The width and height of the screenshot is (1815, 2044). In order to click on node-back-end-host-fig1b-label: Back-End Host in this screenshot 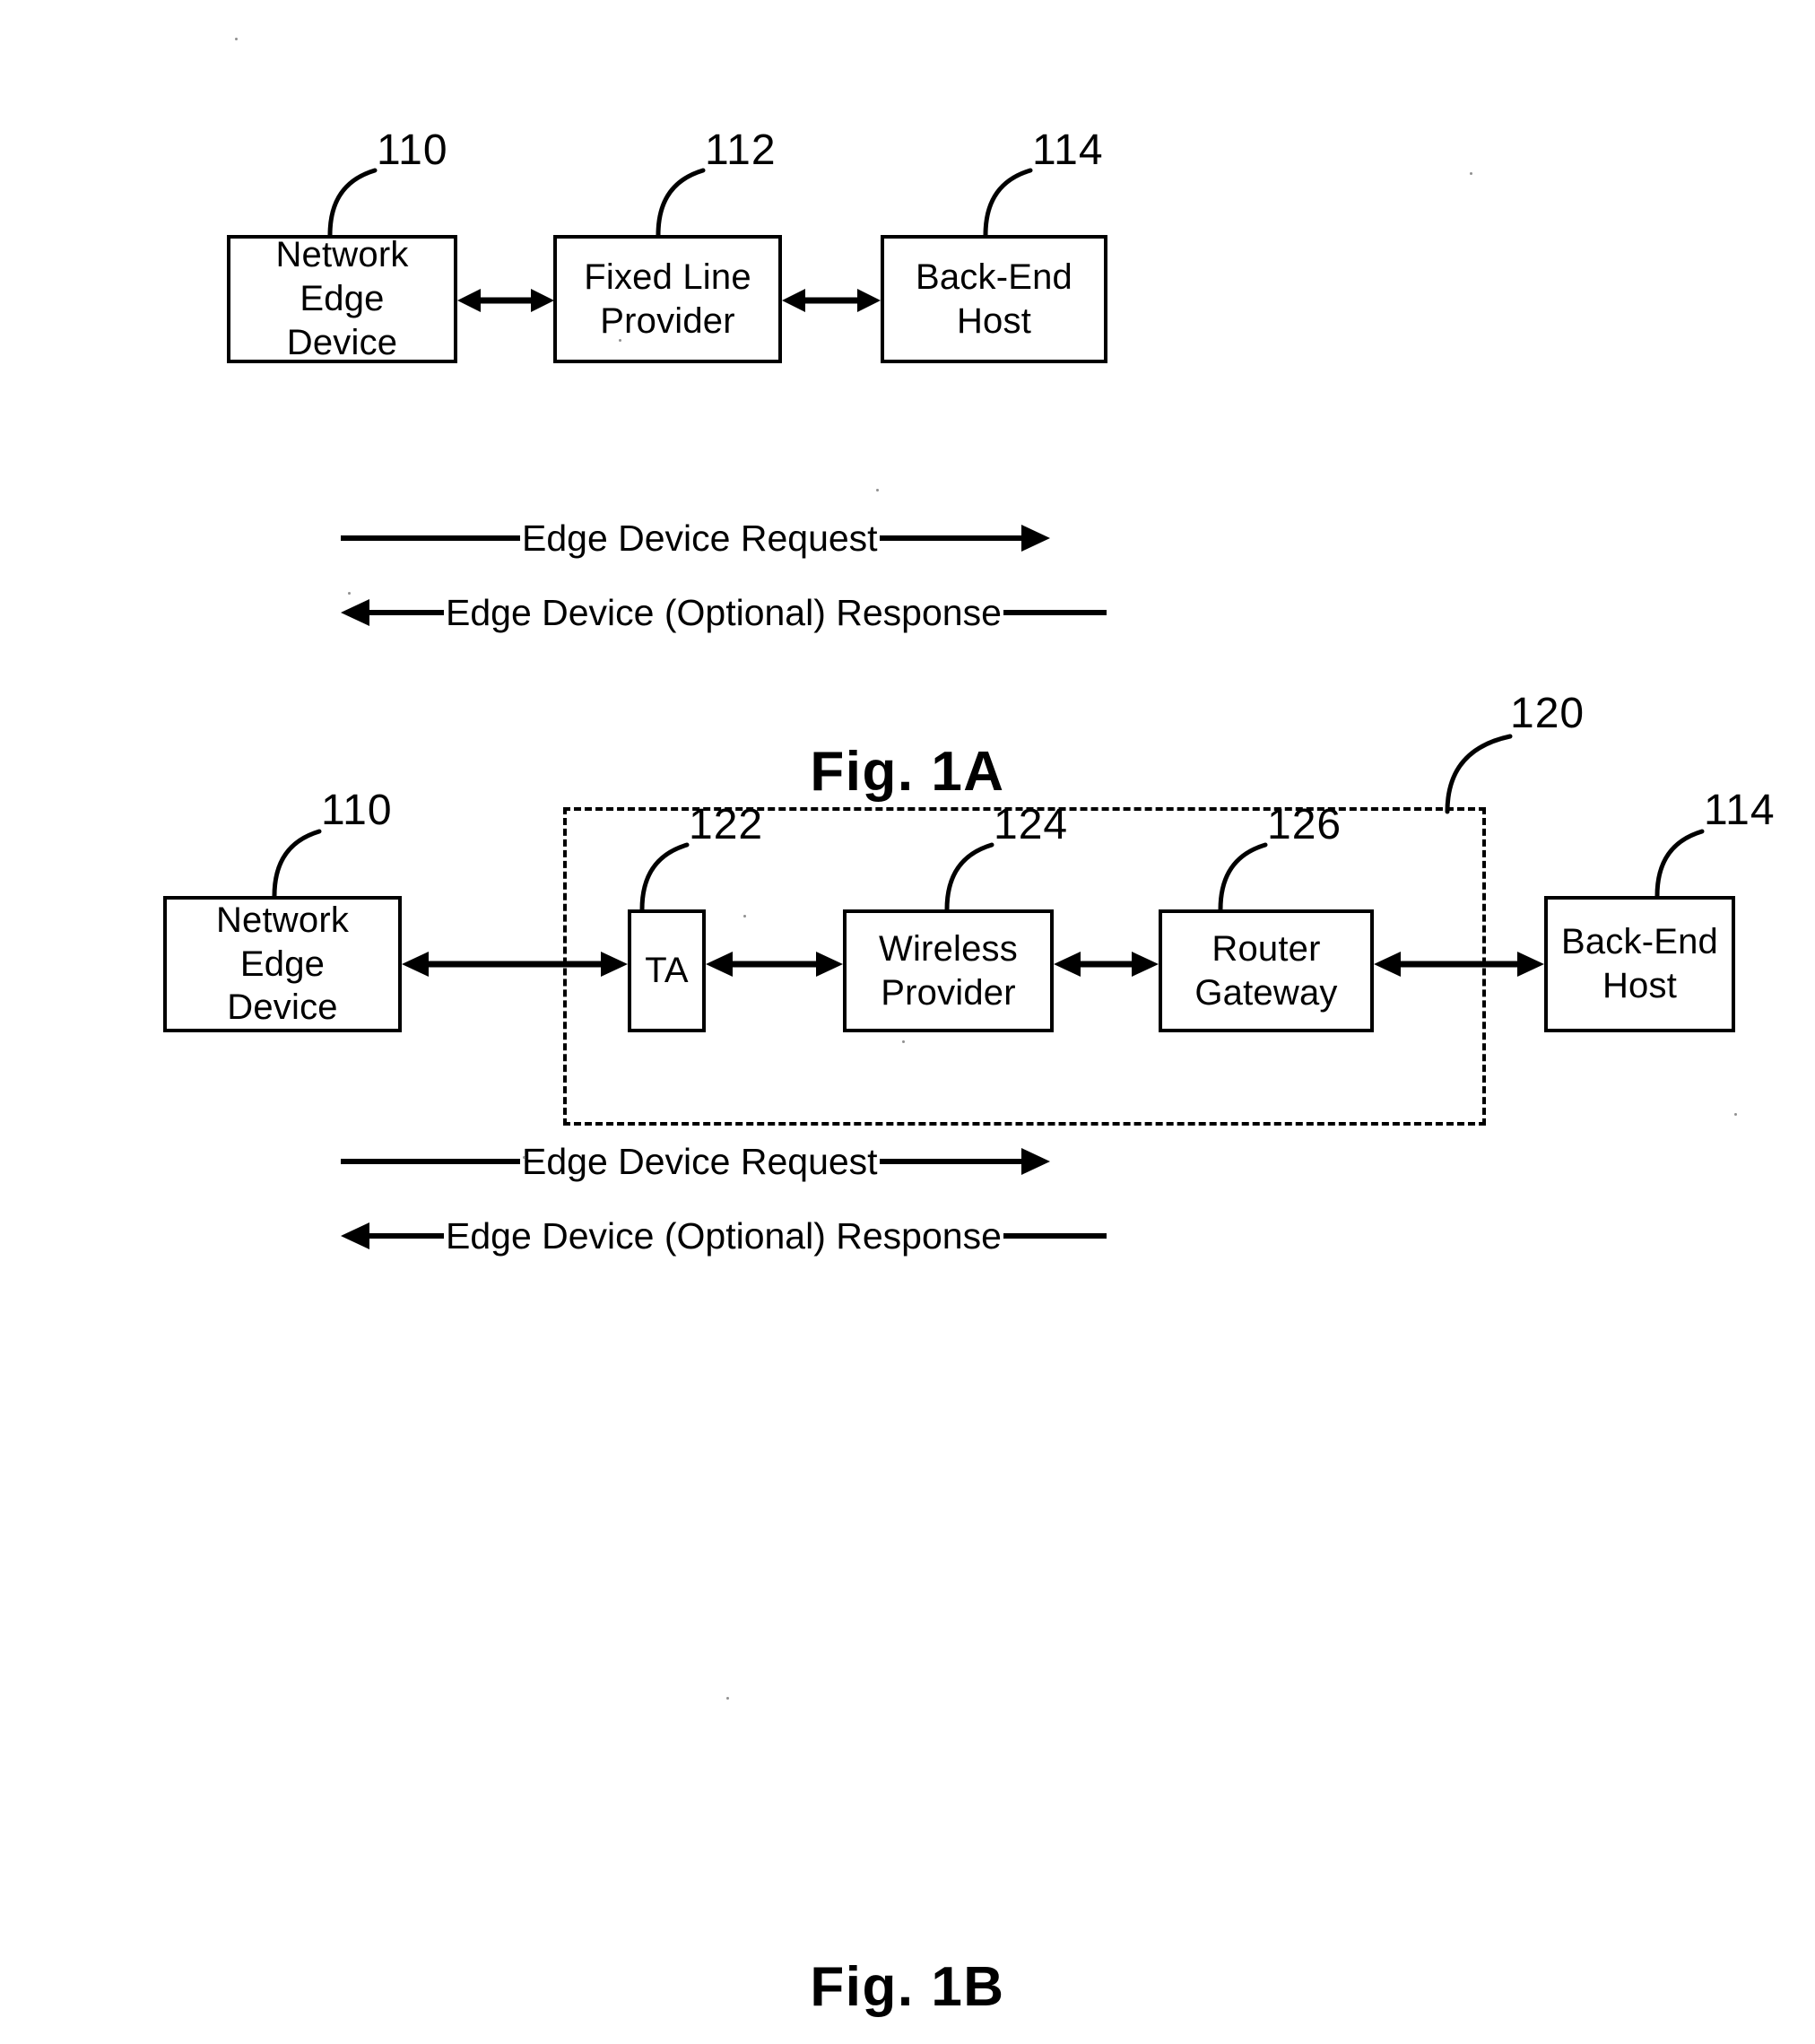, I will do `click(1640, 964)`.